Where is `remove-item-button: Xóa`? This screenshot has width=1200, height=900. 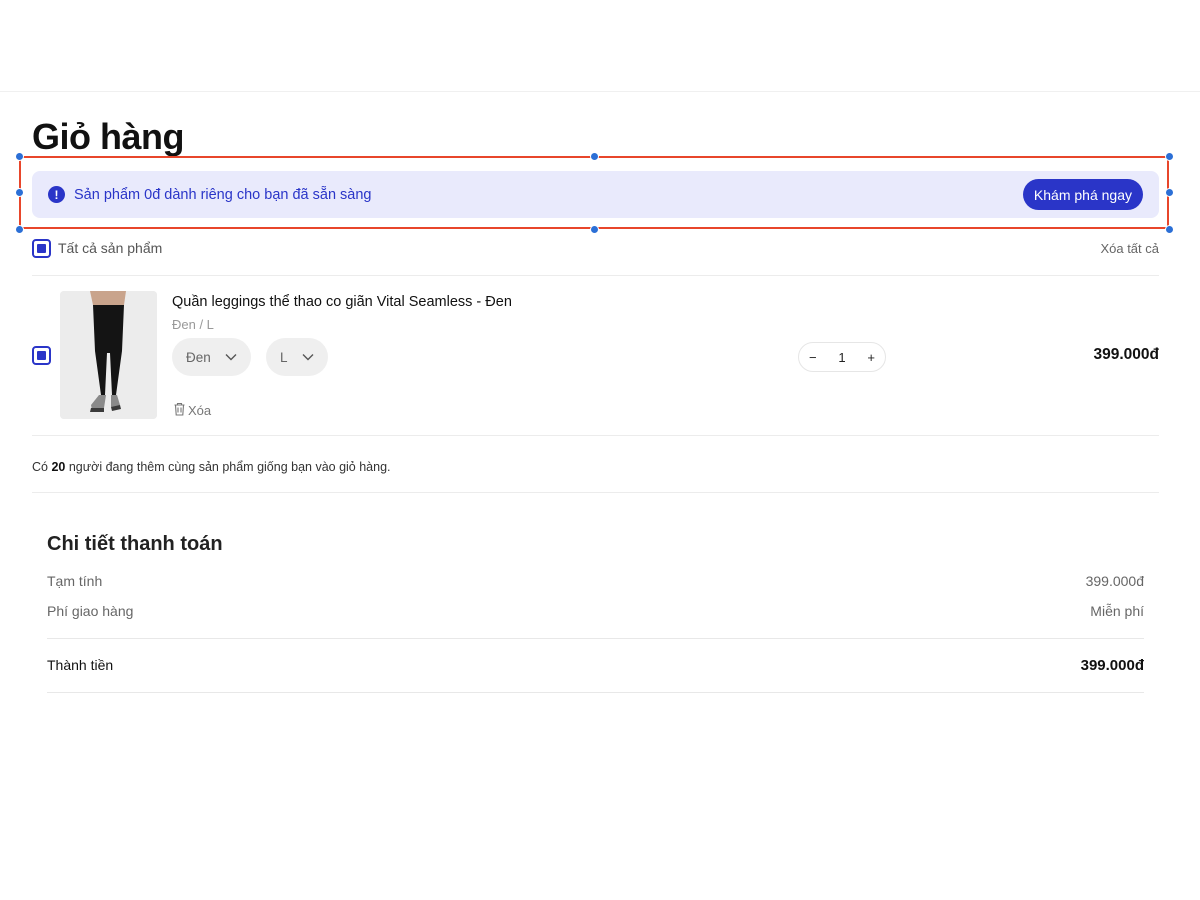
remove-item-button: Xóa is located at coordinates (192, 410).